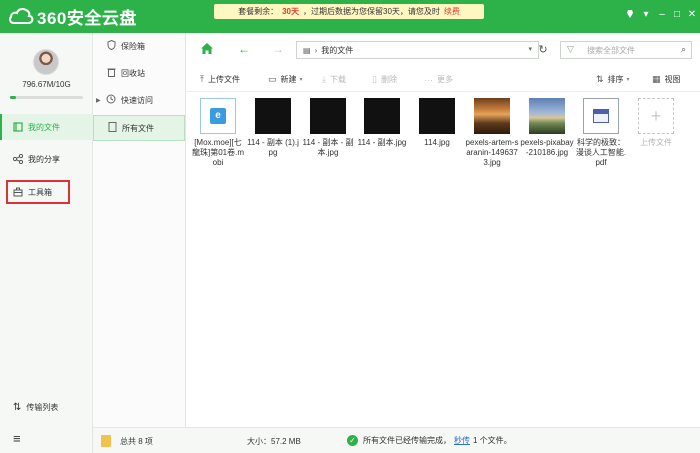 Image resolution: width=700 pixels, height=453 pixels. What do you see at coordinates (111, 100) in the screenshot?
I see `clock-icon` at bounding box center [111, 100].